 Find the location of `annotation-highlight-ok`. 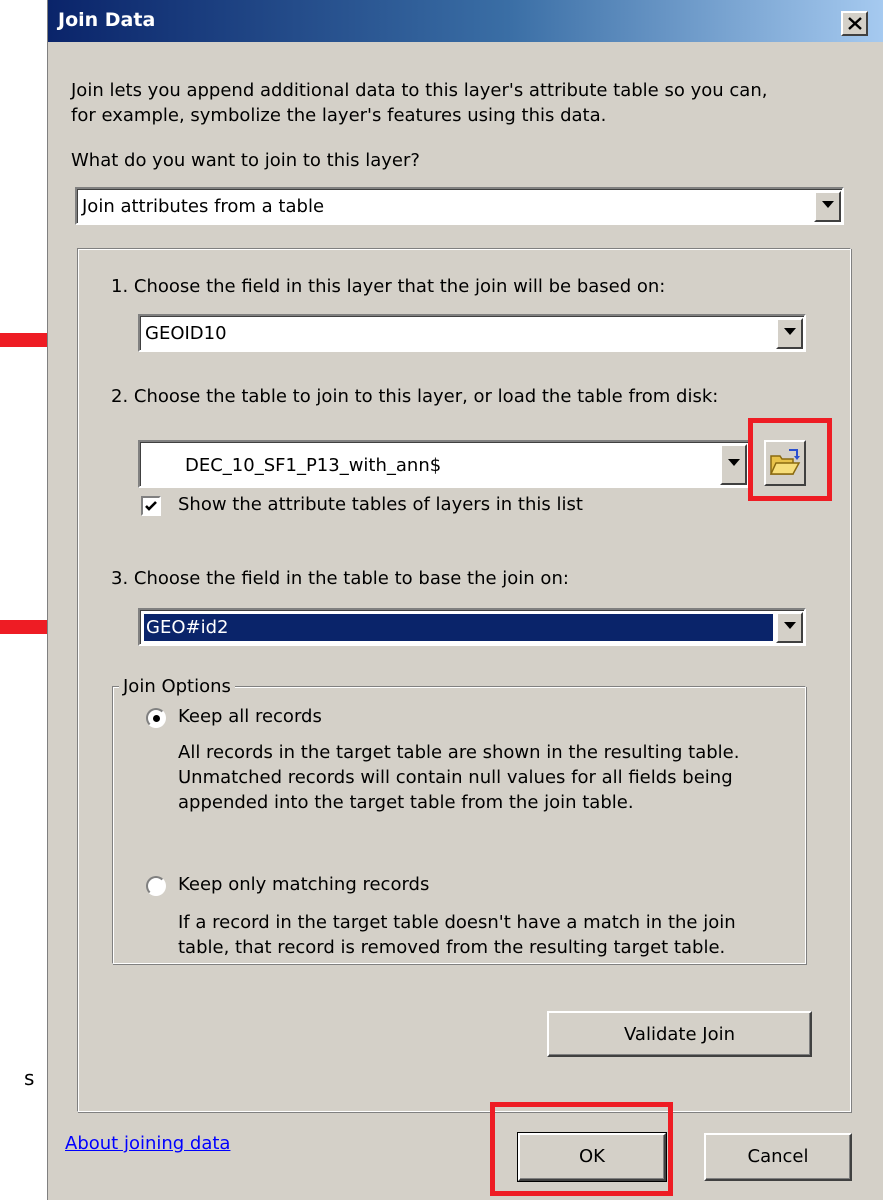

annotation-highlight-ok is located at coordinates (581, 1149).